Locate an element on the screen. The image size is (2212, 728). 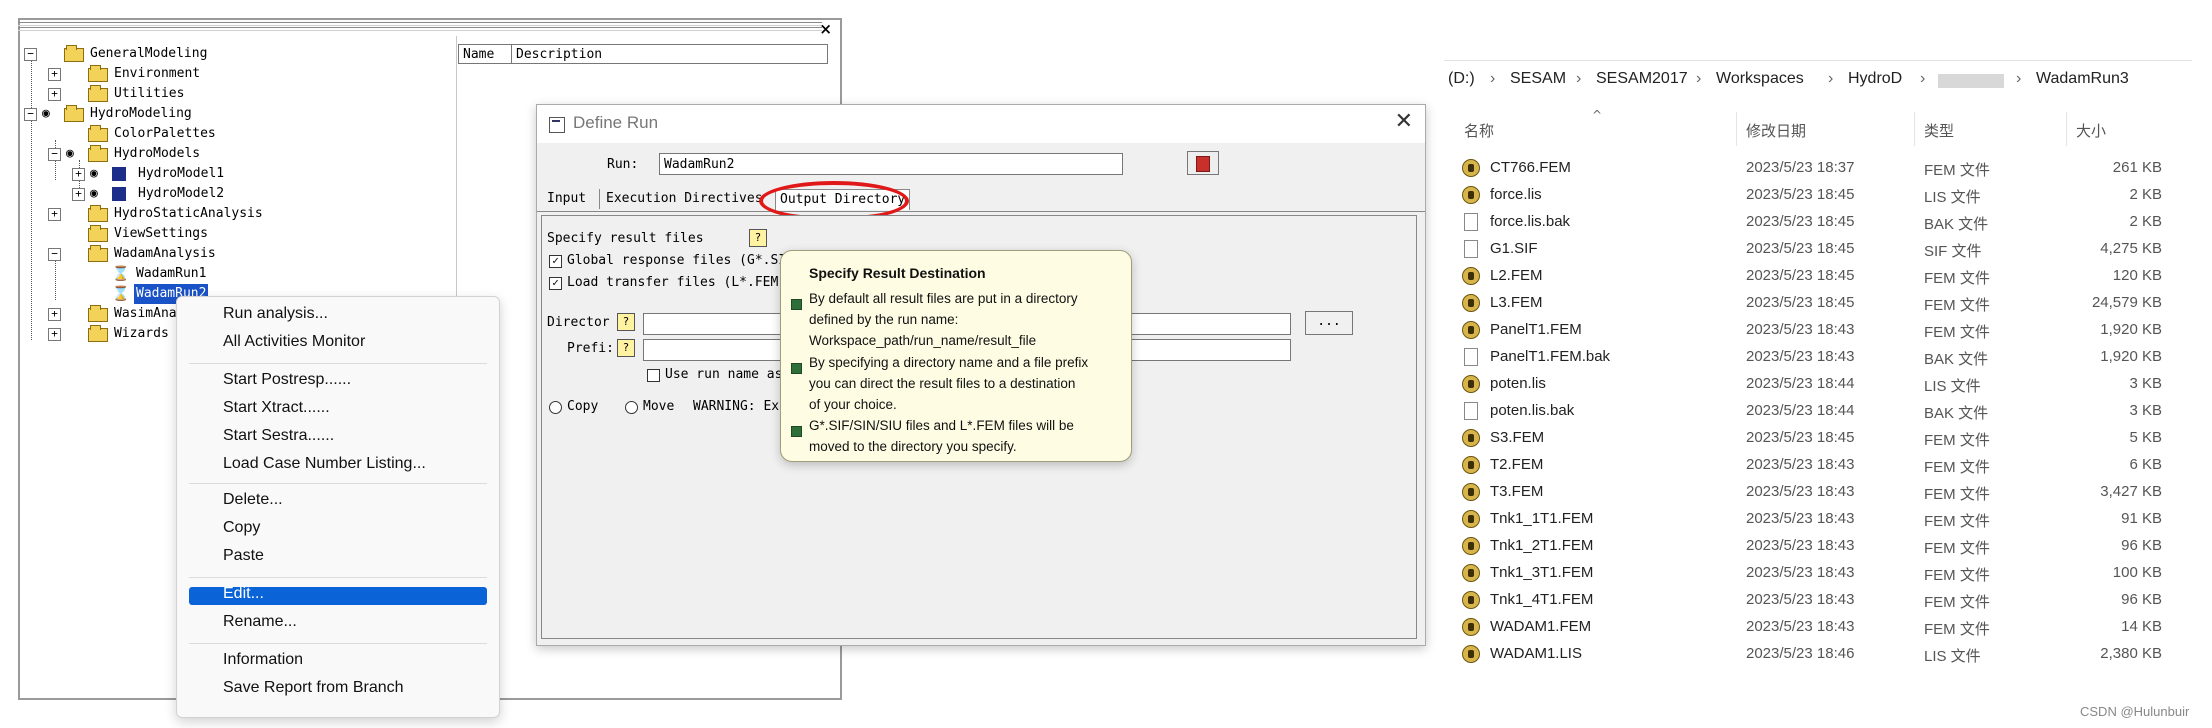
breadcrumb-drive: (D:) is located at coordinates (1461, 79).